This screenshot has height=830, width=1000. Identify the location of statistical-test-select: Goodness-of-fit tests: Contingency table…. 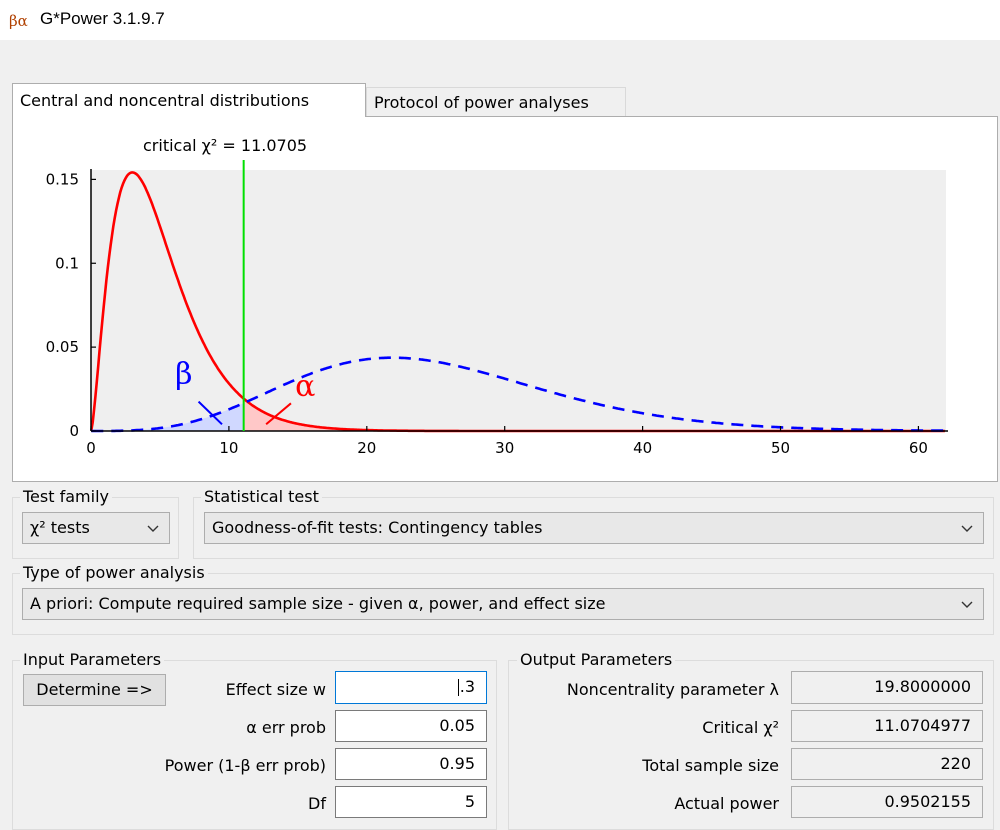
(594, 528).